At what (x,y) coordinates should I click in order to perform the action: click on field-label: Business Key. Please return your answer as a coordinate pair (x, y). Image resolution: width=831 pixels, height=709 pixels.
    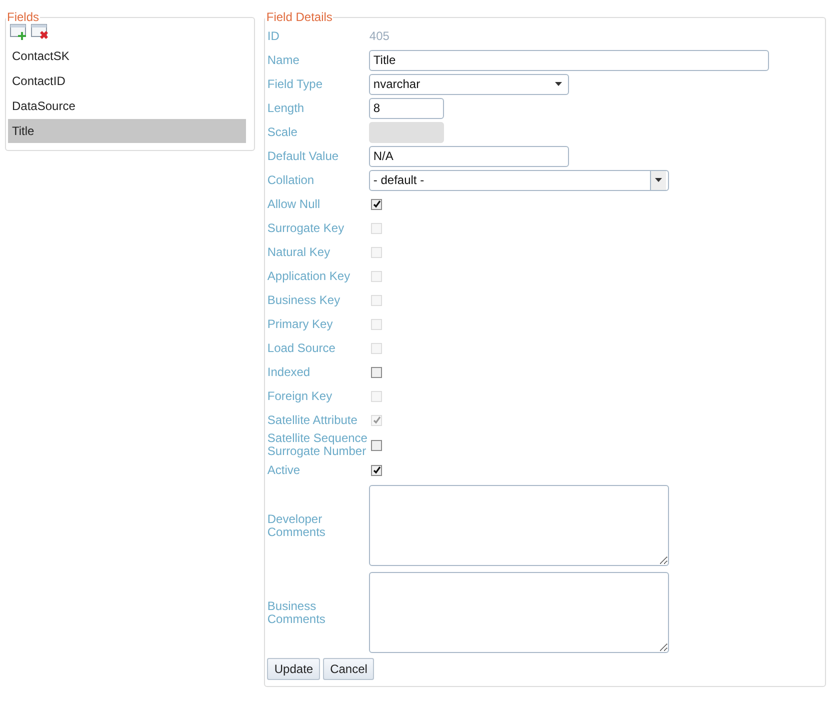
    Looking at the image, I should click on (304, 300).